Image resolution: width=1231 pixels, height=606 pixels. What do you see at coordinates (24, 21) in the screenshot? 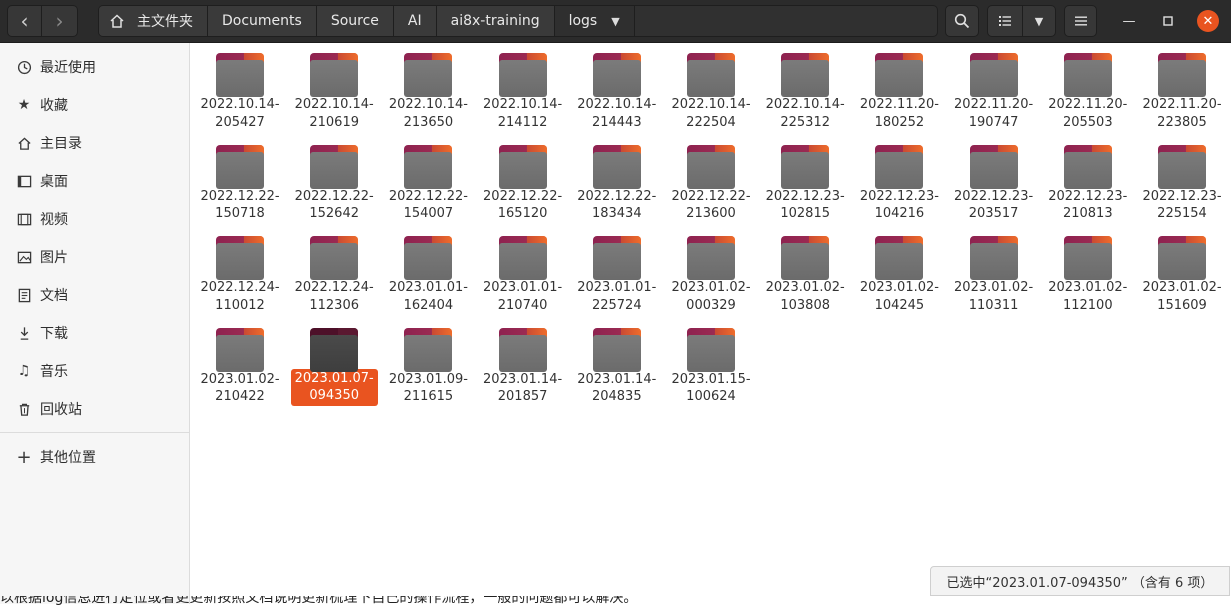
I see `back-button: ‹` at bounding box center [24, 21].